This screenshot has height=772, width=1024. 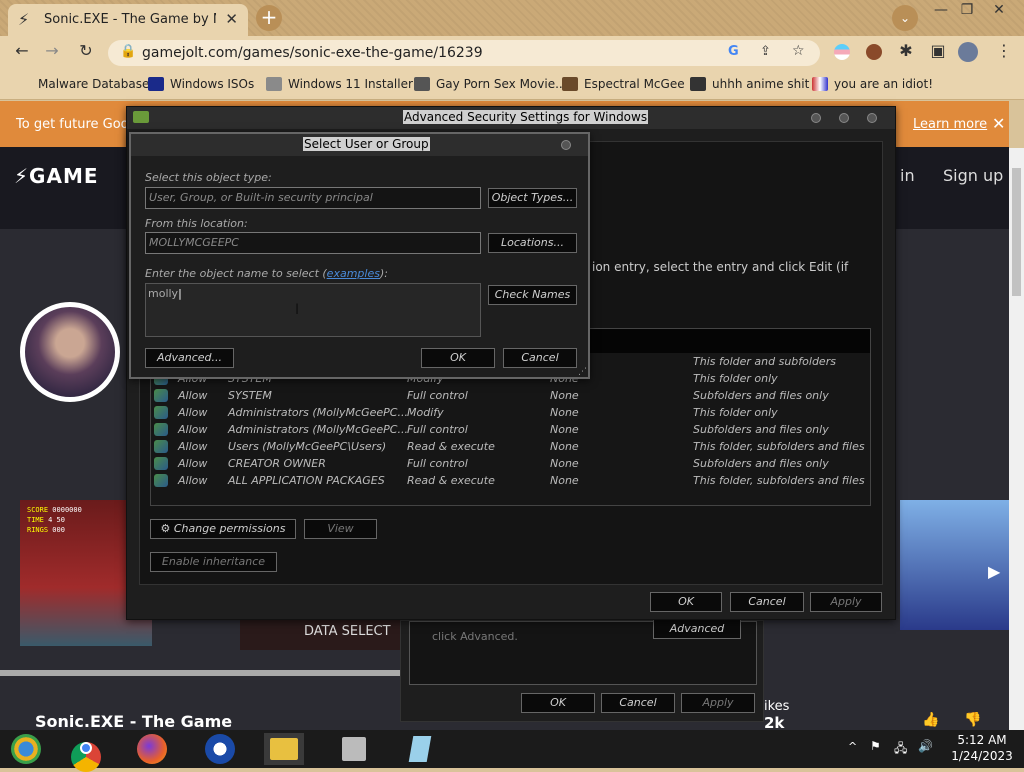 What do you see at coordinates (999, 10) in the screenshot?
I see `close-window-button: ✕` at bounding box center [999, 10].